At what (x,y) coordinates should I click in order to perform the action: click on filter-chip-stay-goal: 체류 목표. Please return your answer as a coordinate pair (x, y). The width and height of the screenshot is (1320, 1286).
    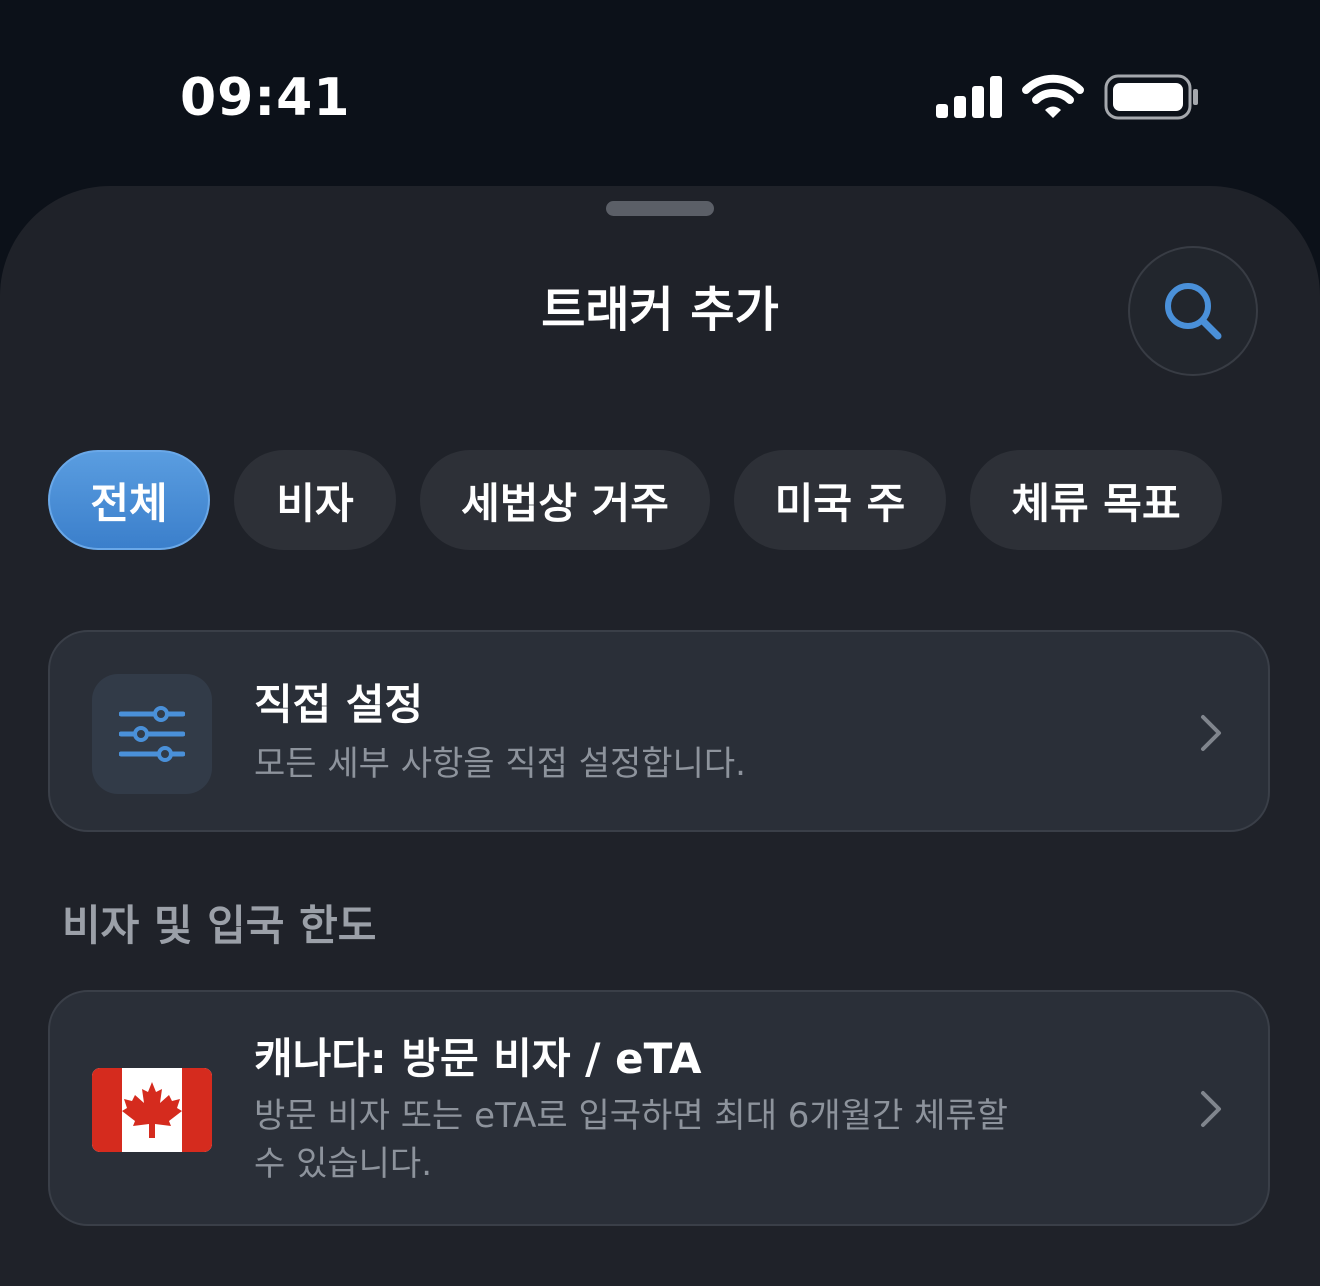
    Looking at the image, I should click on (1096, 500).